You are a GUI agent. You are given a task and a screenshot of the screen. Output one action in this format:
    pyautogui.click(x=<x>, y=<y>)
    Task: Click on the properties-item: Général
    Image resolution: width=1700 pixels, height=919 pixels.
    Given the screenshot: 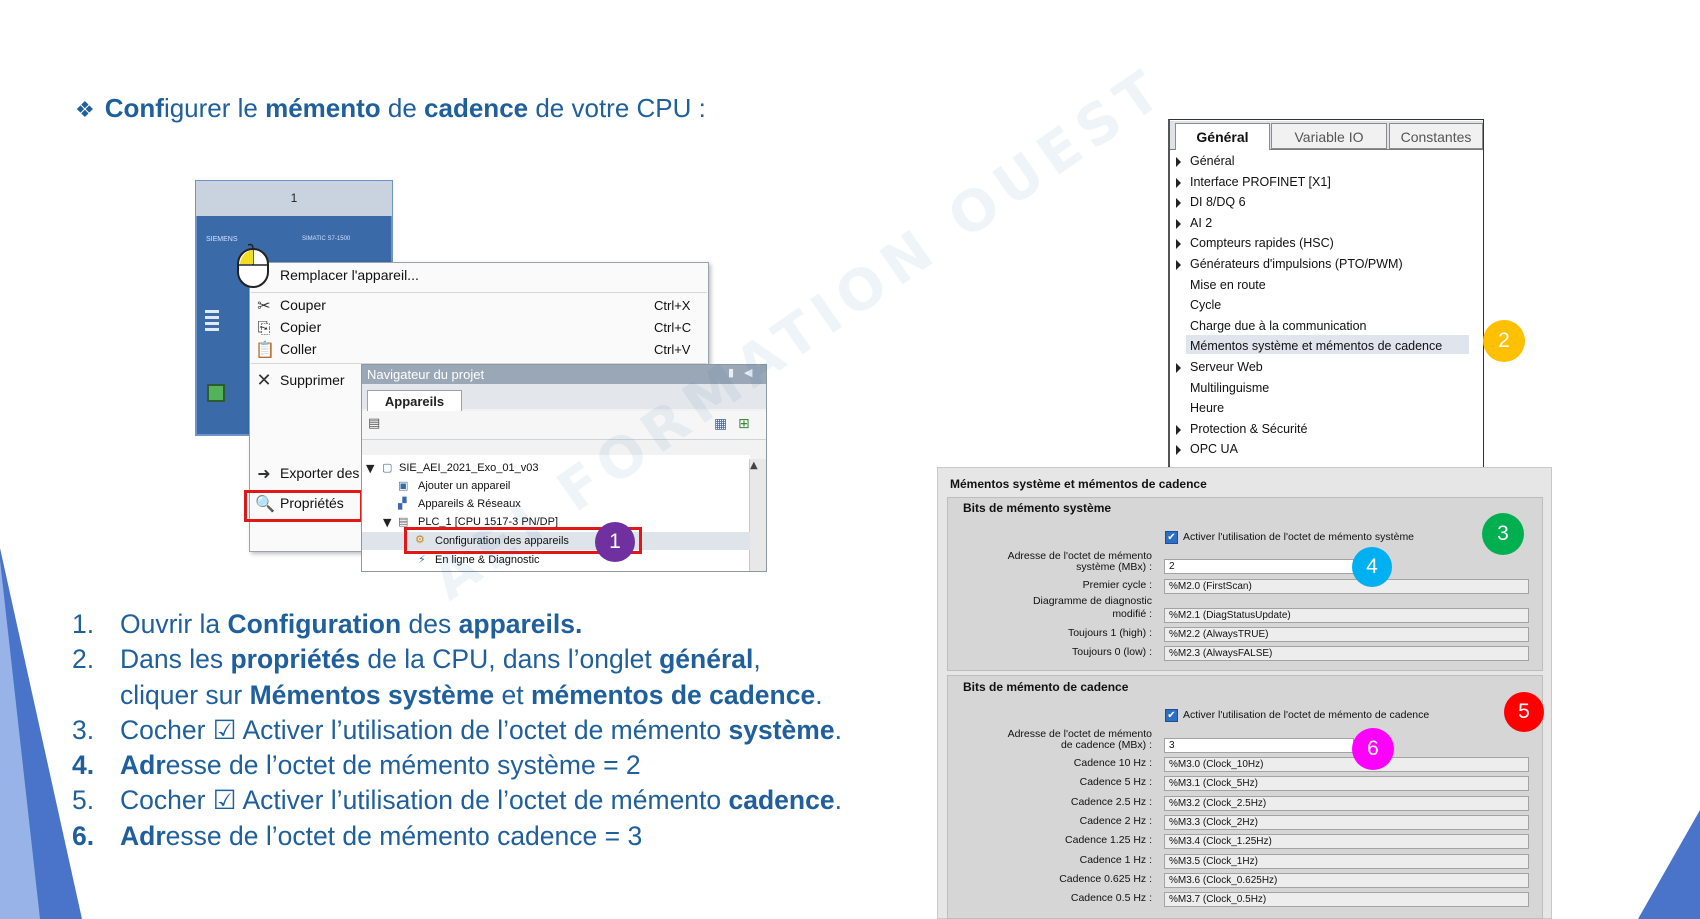 What is the action you would take?
    pyautogui.click(x=1212, y=161)
    